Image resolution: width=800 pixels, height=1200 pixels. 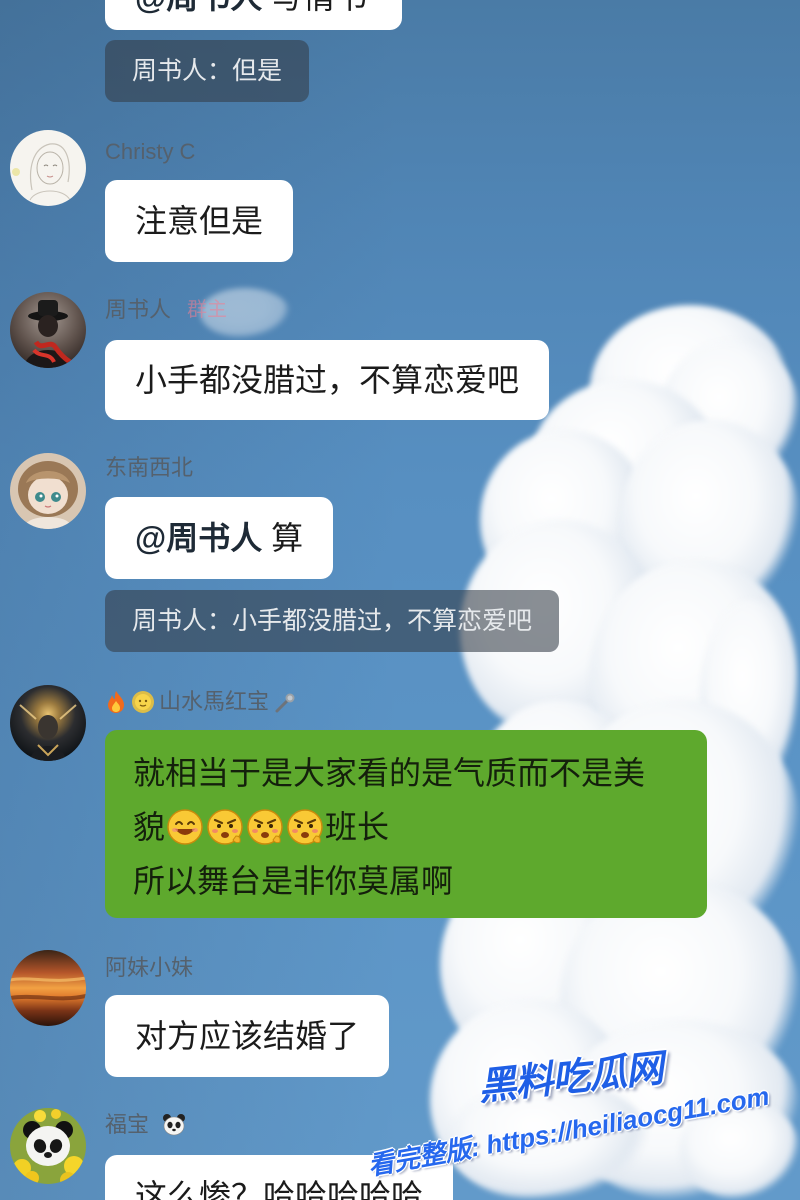 I want to click on message-bubble-green: 就相当于是大家看的是气质而不是美 貌 班长 所以舞台是非你莫属啊, so click(x=406, y=824).